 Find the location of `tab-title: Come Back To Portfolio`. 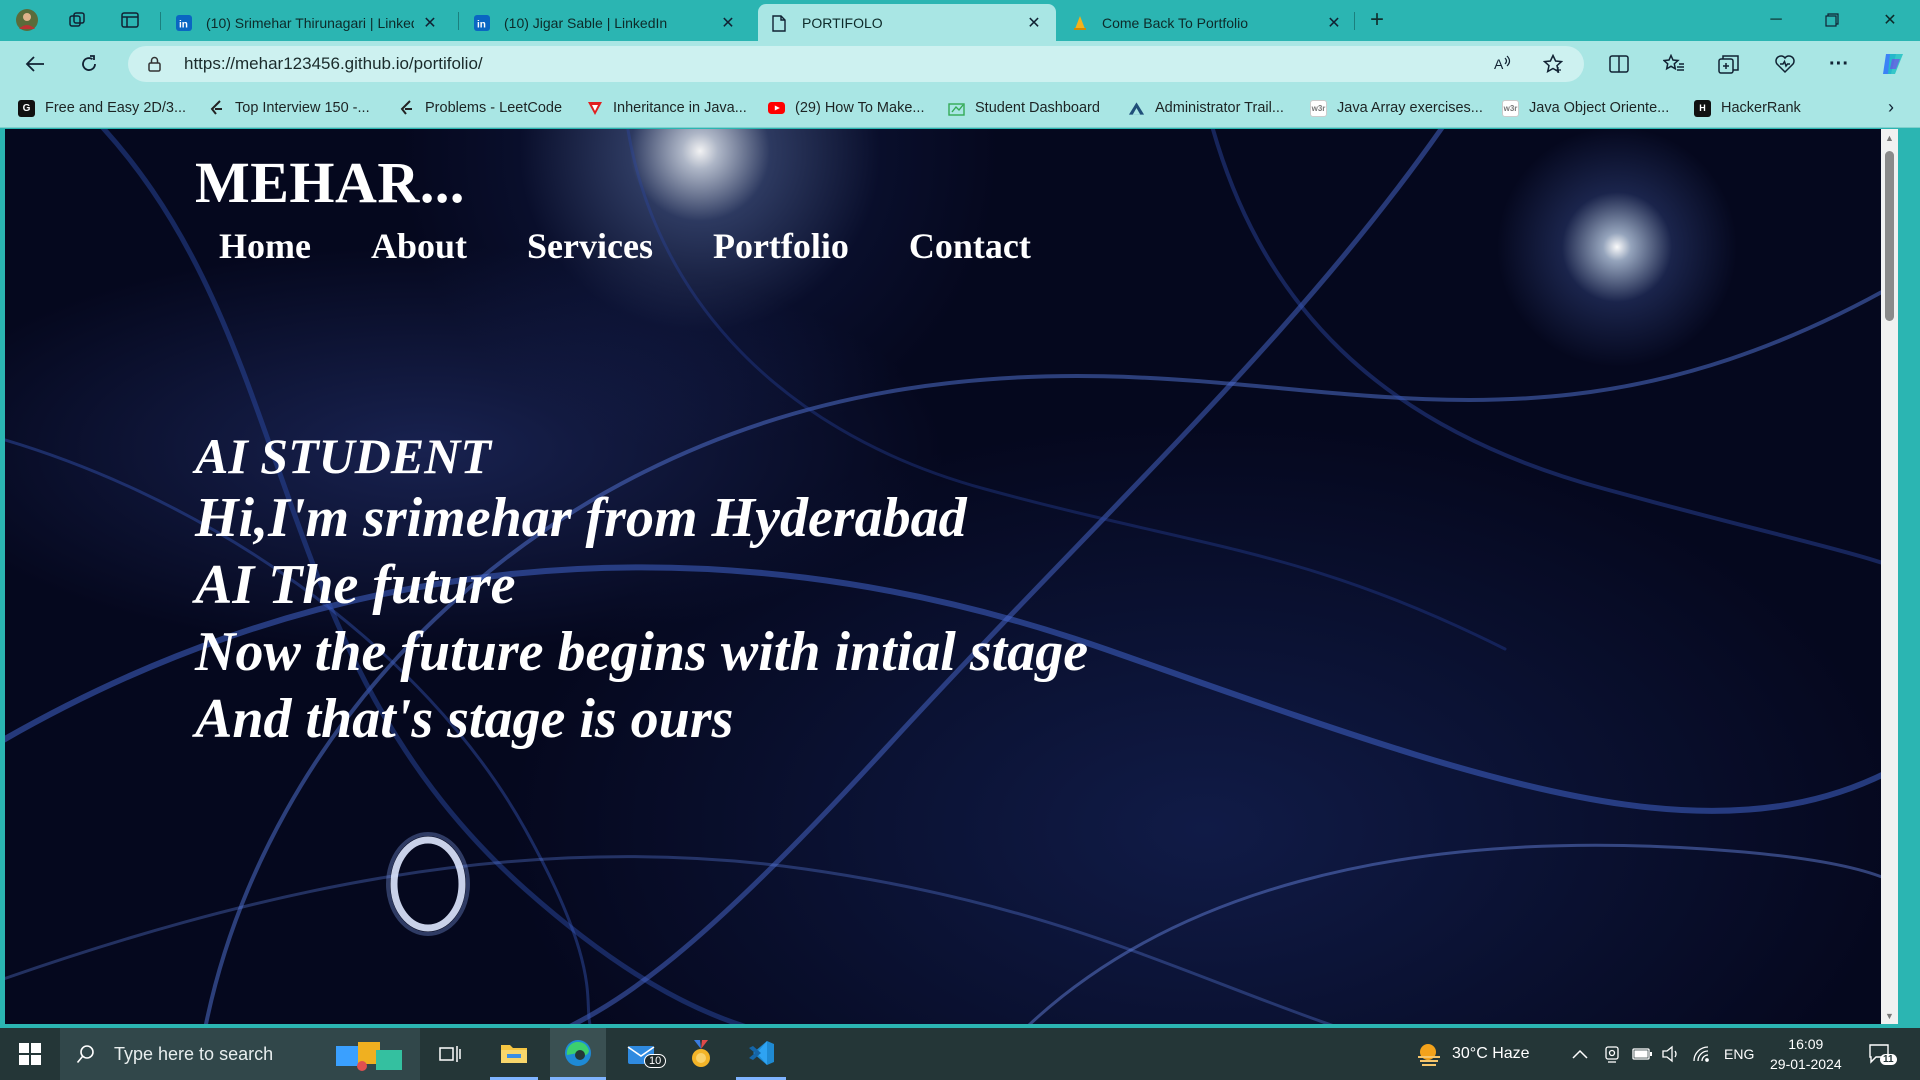

tab-title: Come Back To Portfolio is located at coordinates (1175, 22).